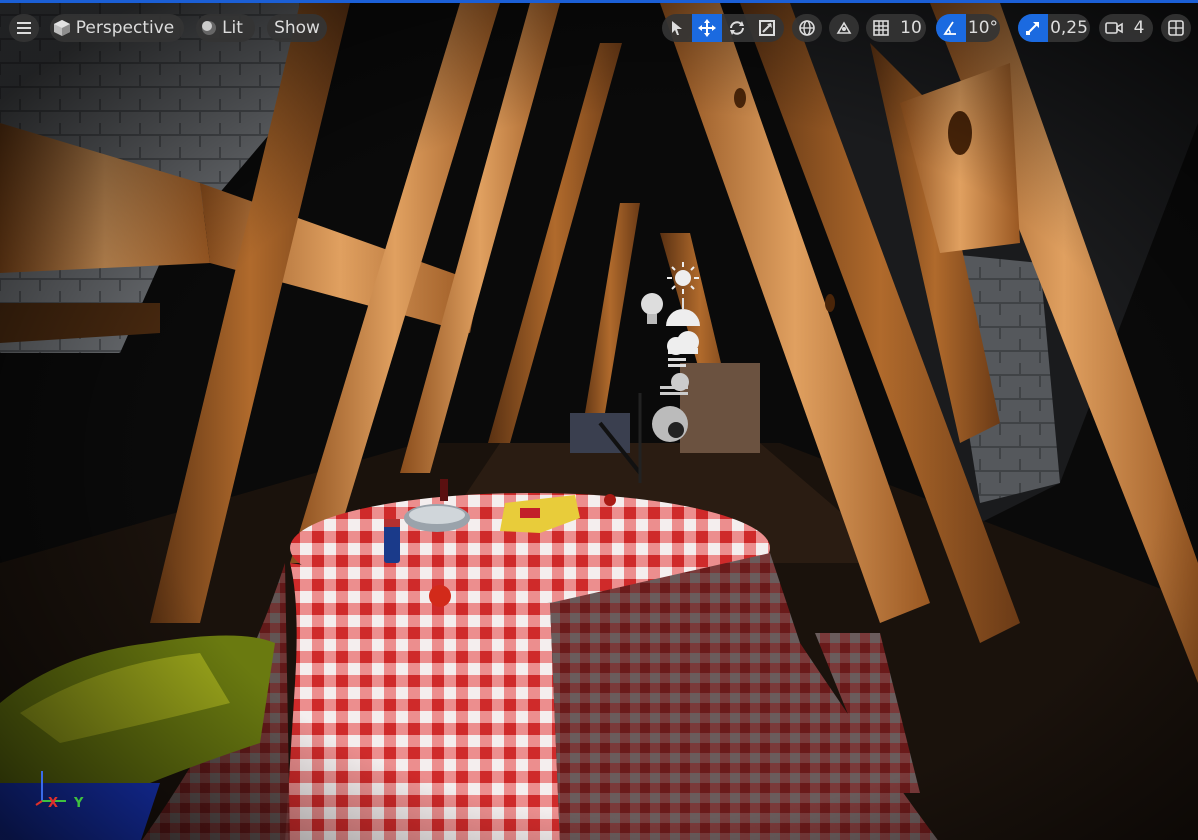 This screenshot has width=1198, height=840. I want to click on lightbulb-icon, so click(652, 308).